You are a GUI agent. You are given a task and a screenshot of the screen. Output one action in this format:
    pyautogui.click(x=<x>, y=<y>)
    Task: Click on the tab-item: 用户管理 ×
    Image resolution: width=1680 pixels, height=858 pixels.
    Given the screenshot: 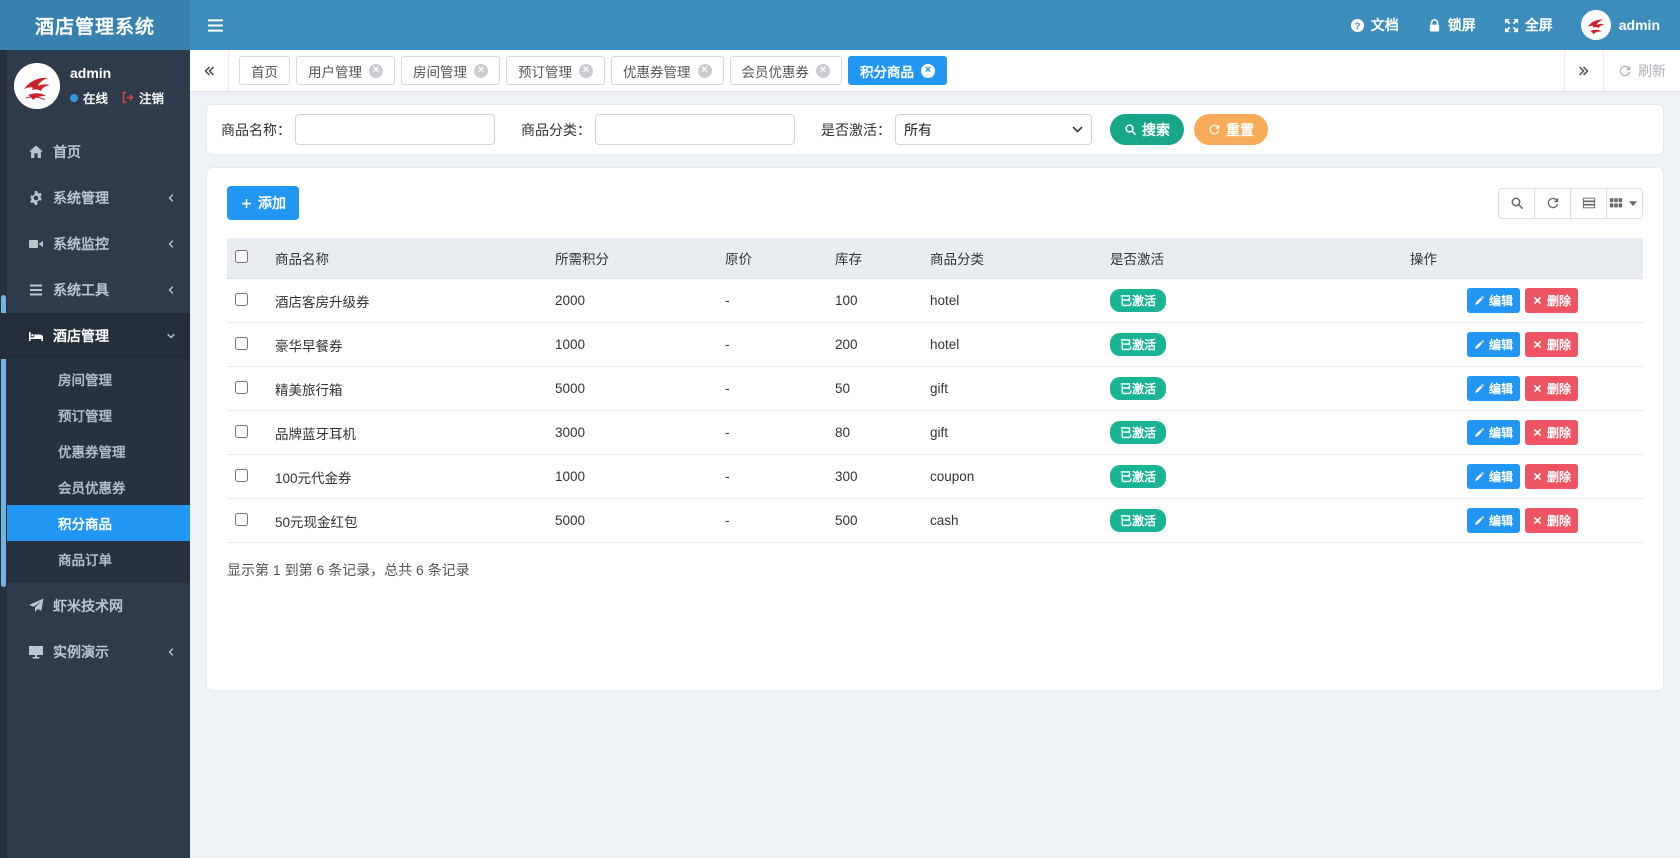 What is the action you would take?
    pyautogui.click(x=345, y=70)
    